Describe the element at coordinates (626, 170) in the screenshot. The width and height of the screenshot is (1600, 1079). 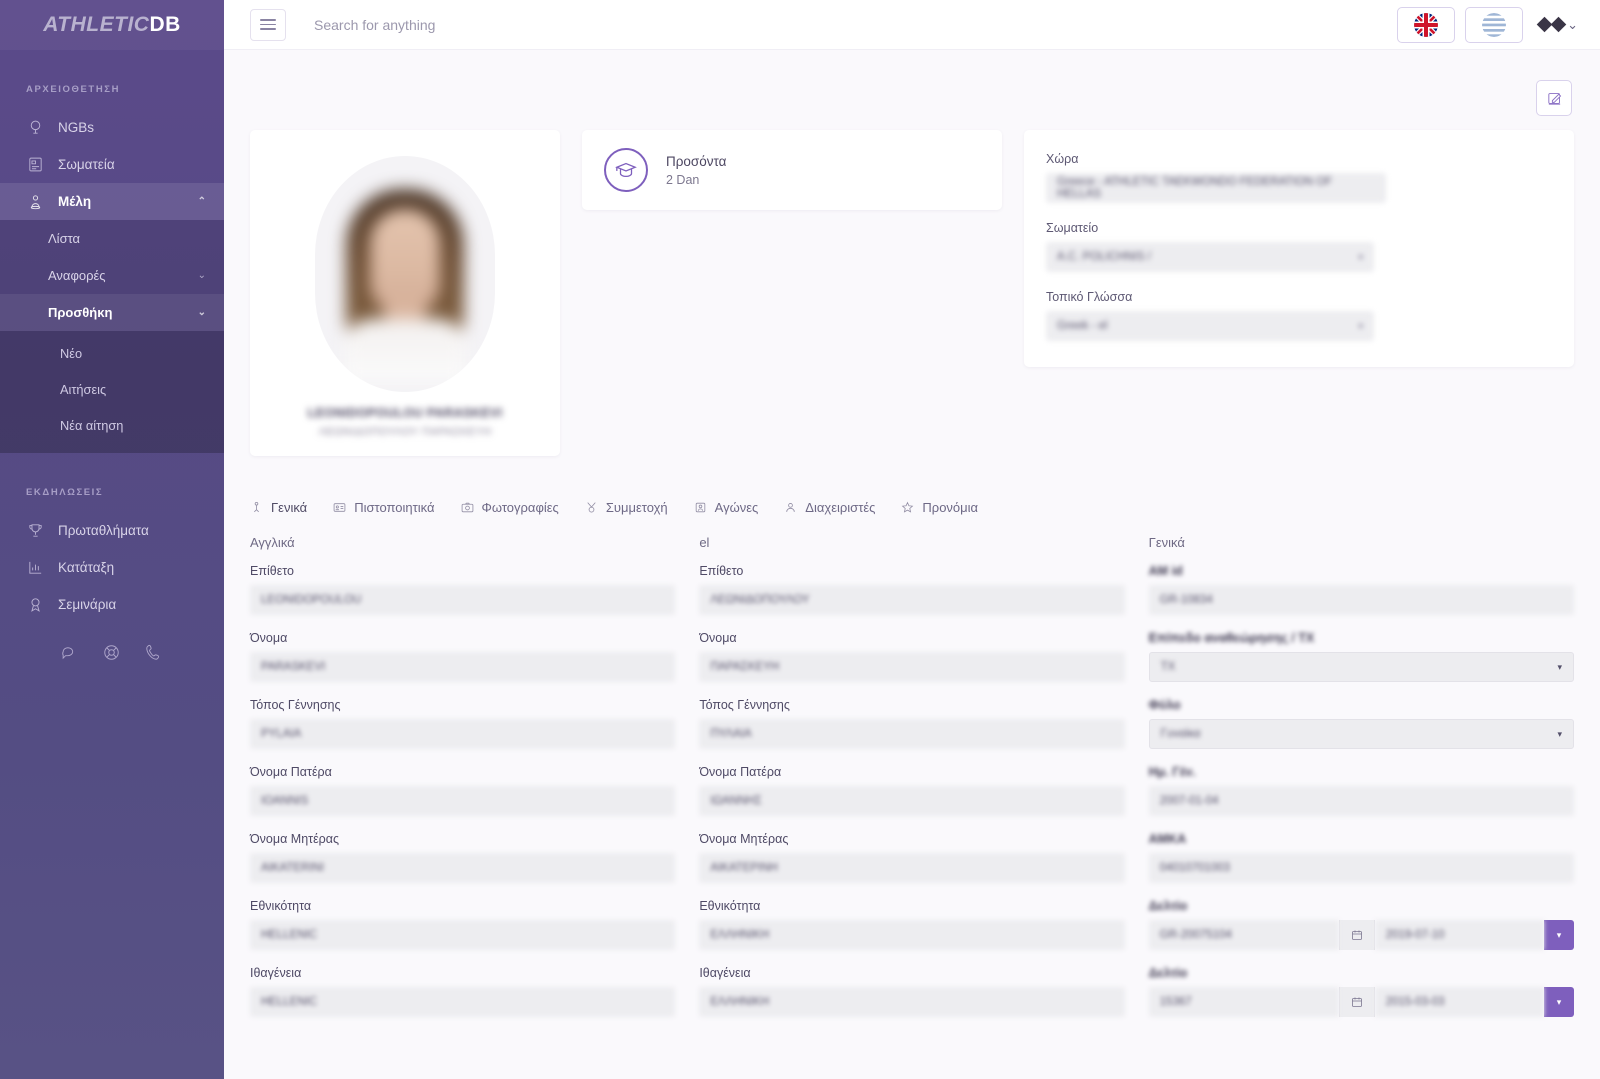
I see `graduation-cap-icon` at that location.